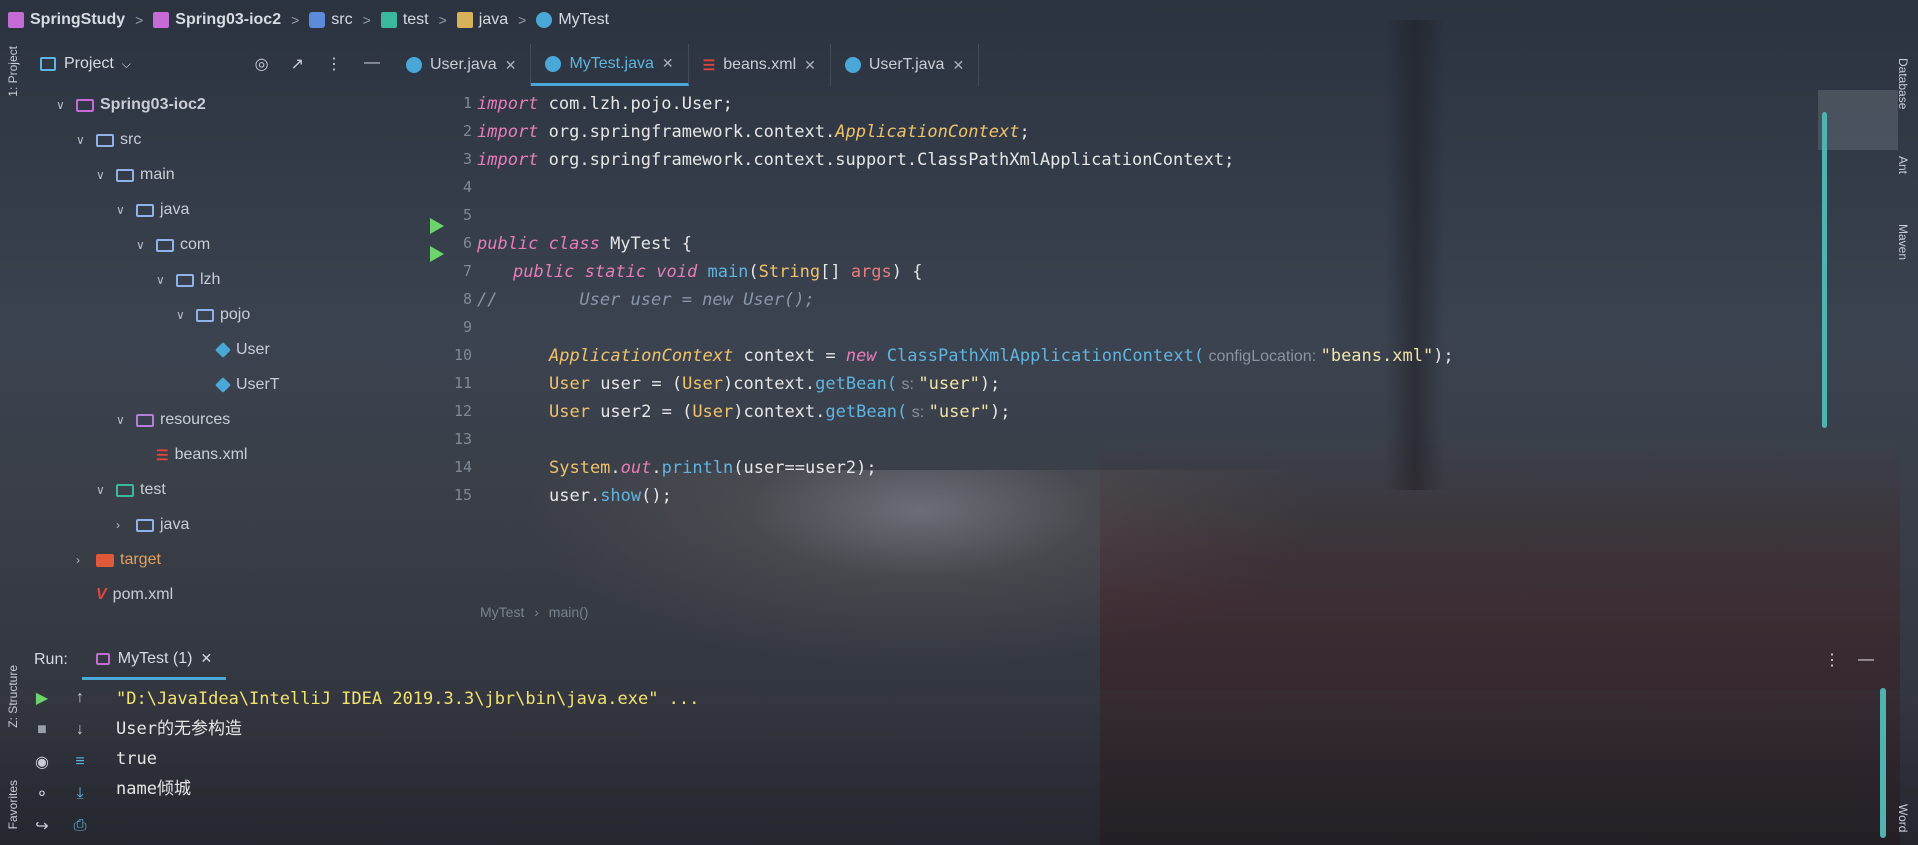 The height and width of the screenshot is (845, 1918). Describe the element at coordinates (205, 315) in the screenshot. I see `folder-icon` at that location.